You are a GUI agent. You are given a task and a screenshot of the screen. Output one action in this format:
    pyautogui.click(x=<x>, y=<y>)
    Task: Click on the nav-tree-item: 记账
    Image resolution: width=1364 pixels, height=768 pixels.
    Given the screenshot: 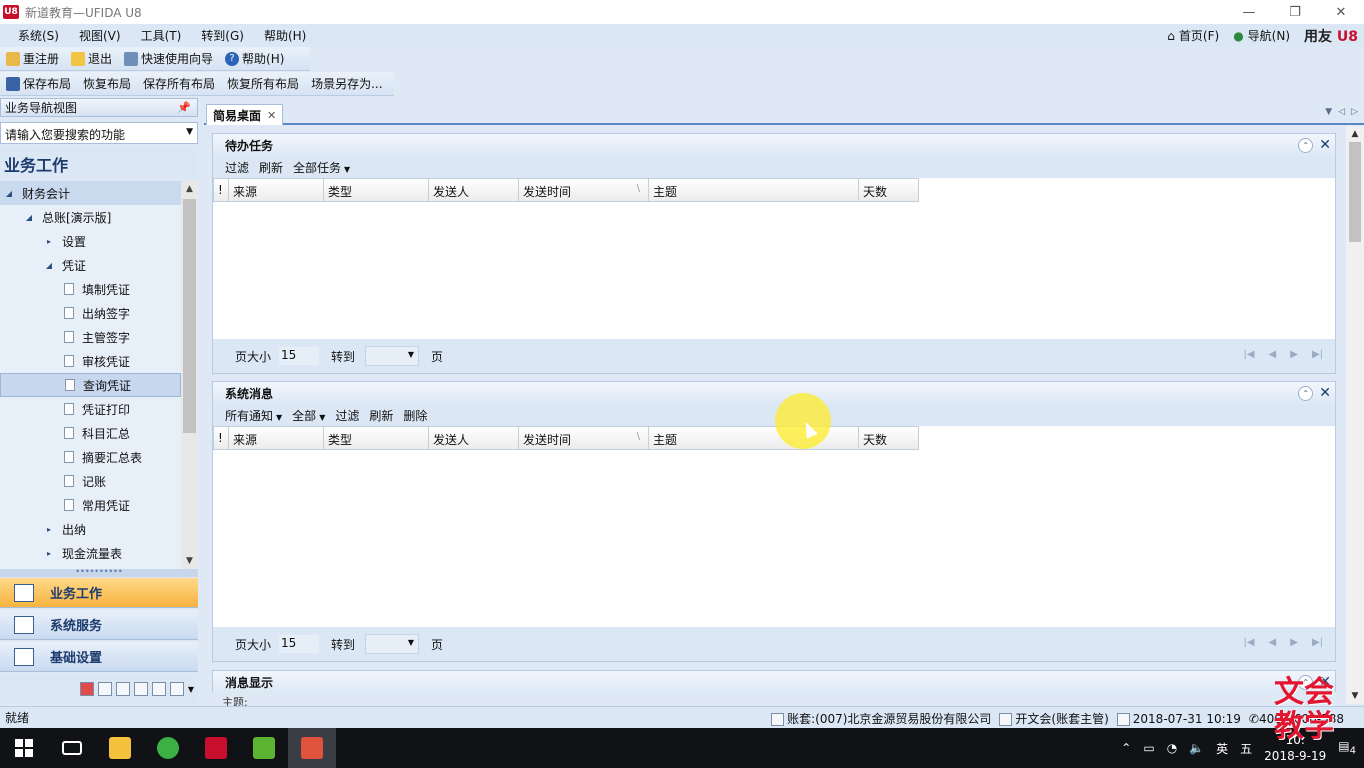 What is the action you would take?
    pyautogui.click(x=90, y=481)
    